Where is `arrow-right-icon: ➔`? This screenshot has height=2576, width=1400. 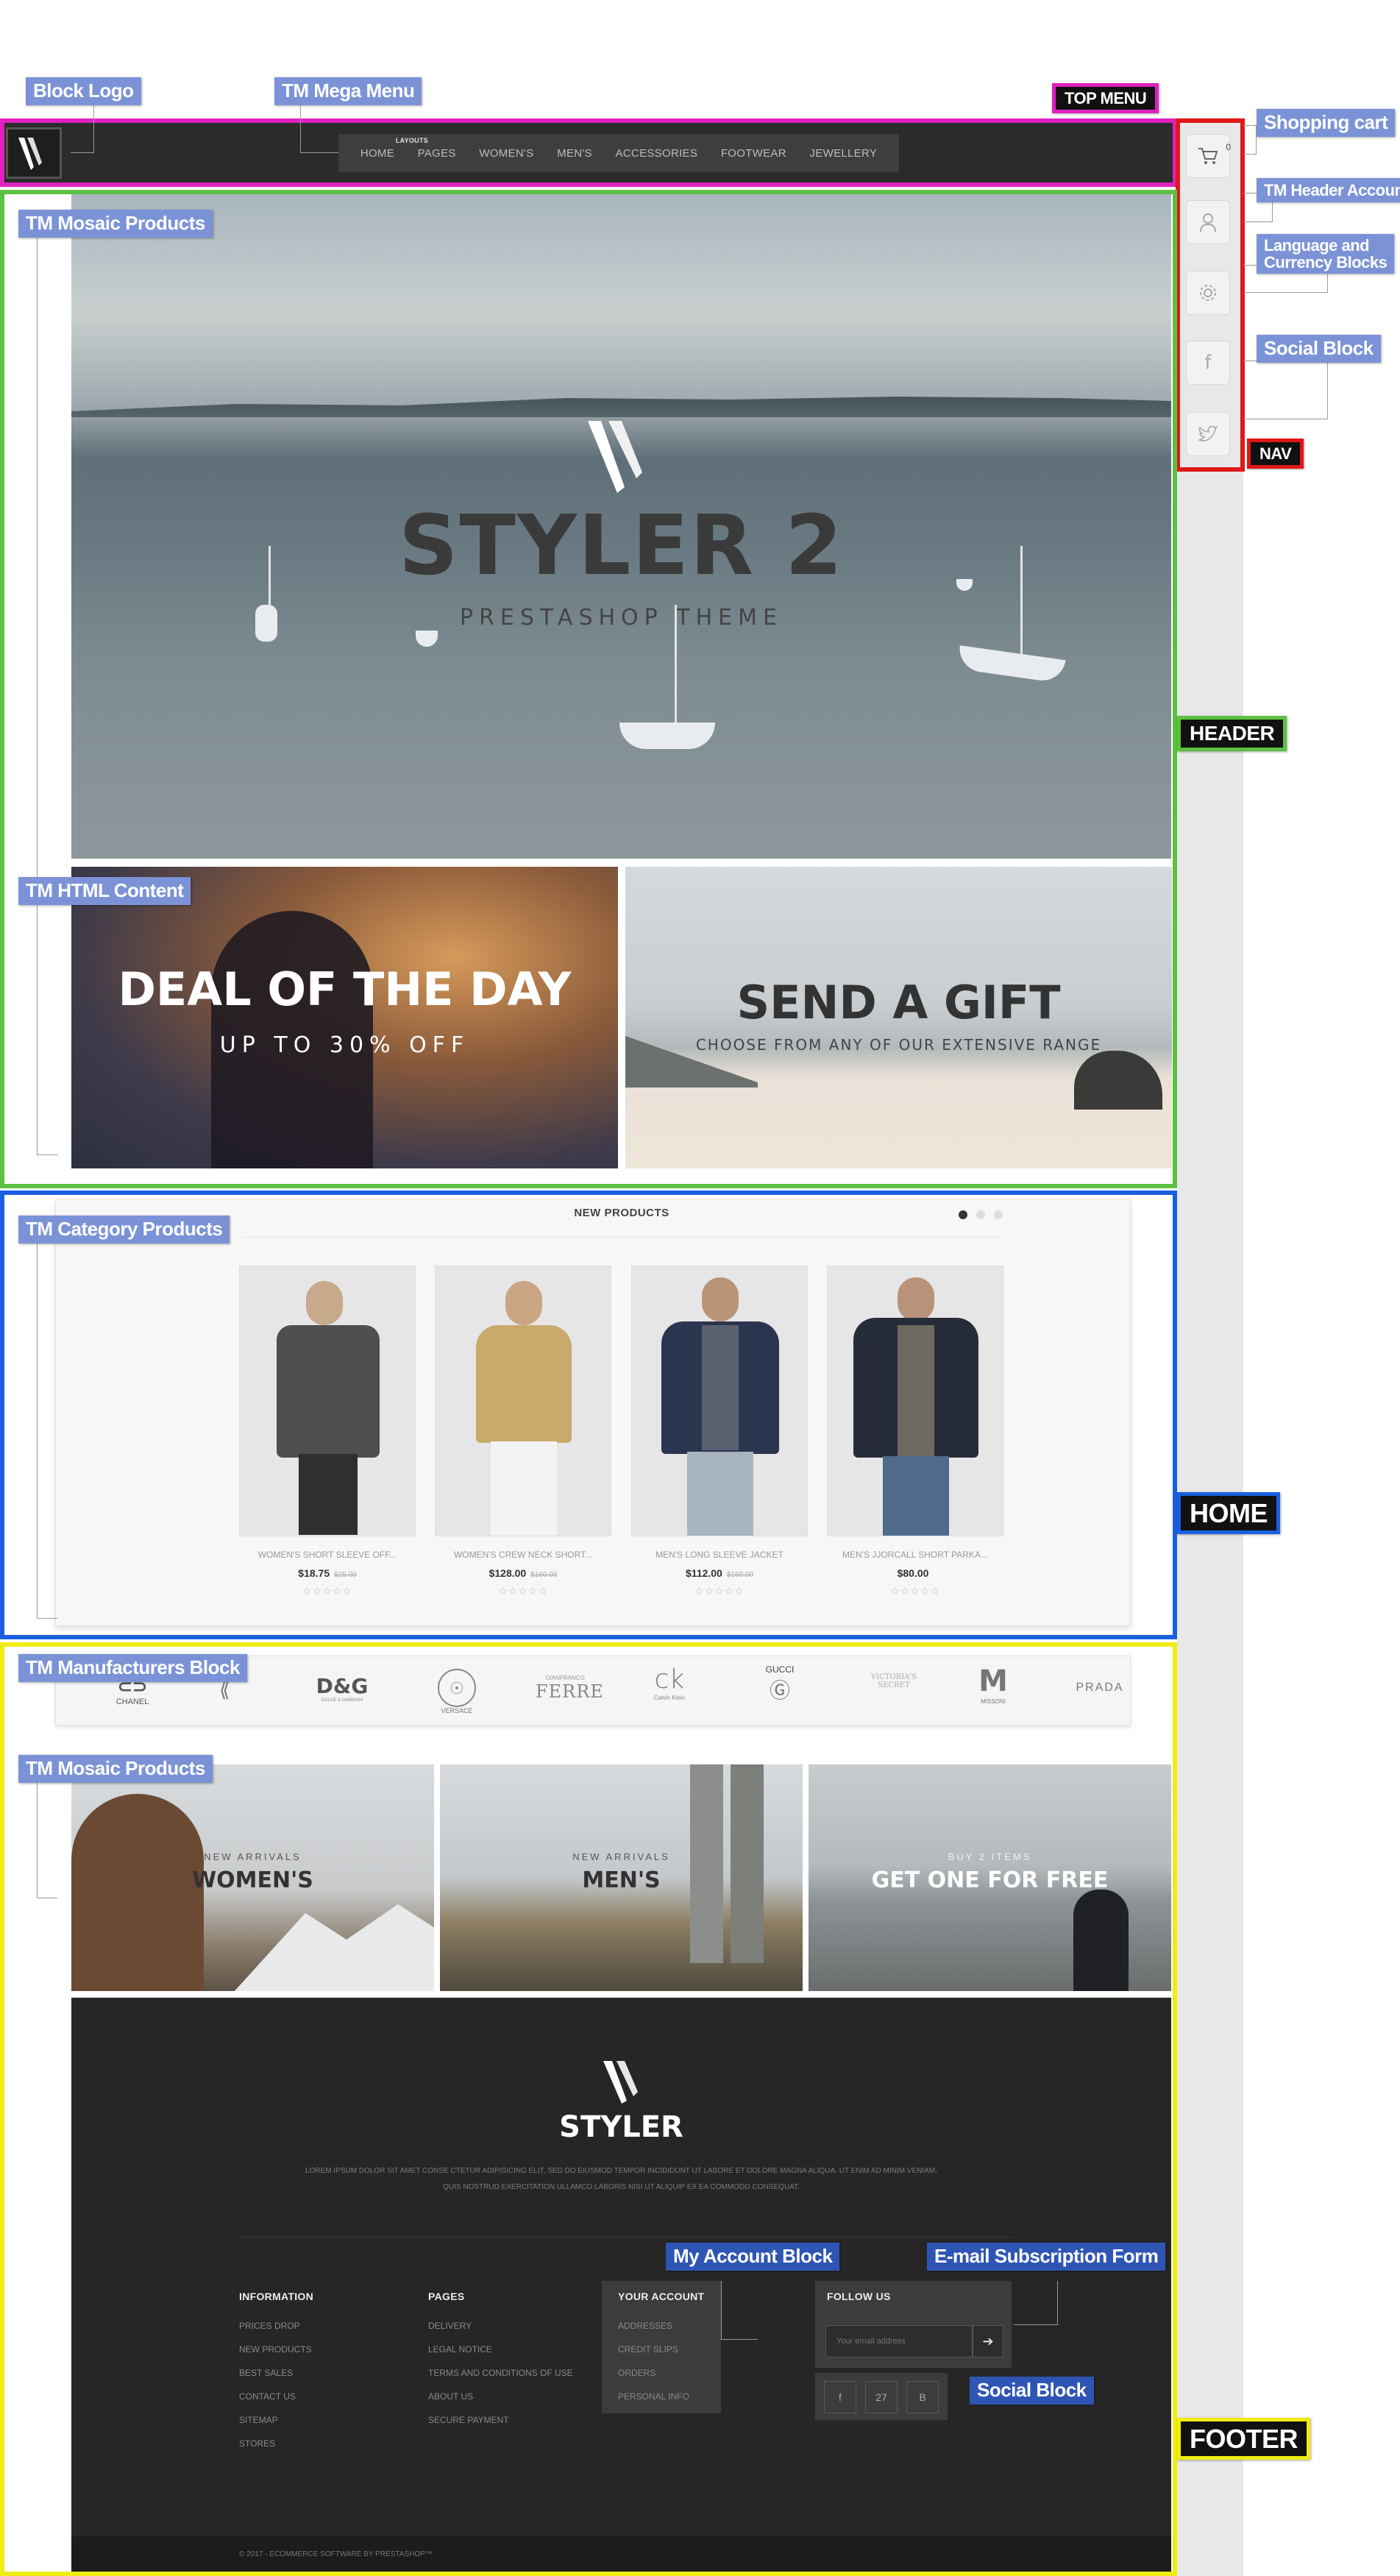
arrow-right-icon: ➔ is located at coordinates (988, 2341).